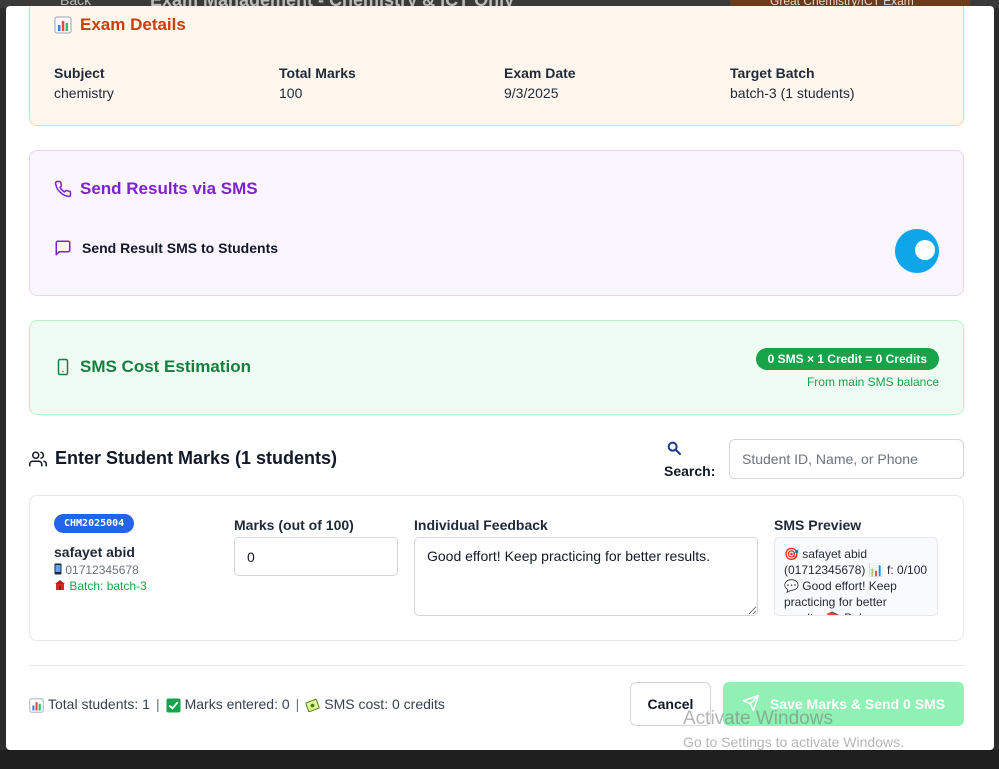 The height and width of the screenshot is (769, 999). Describe the element at coordinates (317, 83) in the screenshot. I see `detail-total-marks: Total Marks 100` at that location.